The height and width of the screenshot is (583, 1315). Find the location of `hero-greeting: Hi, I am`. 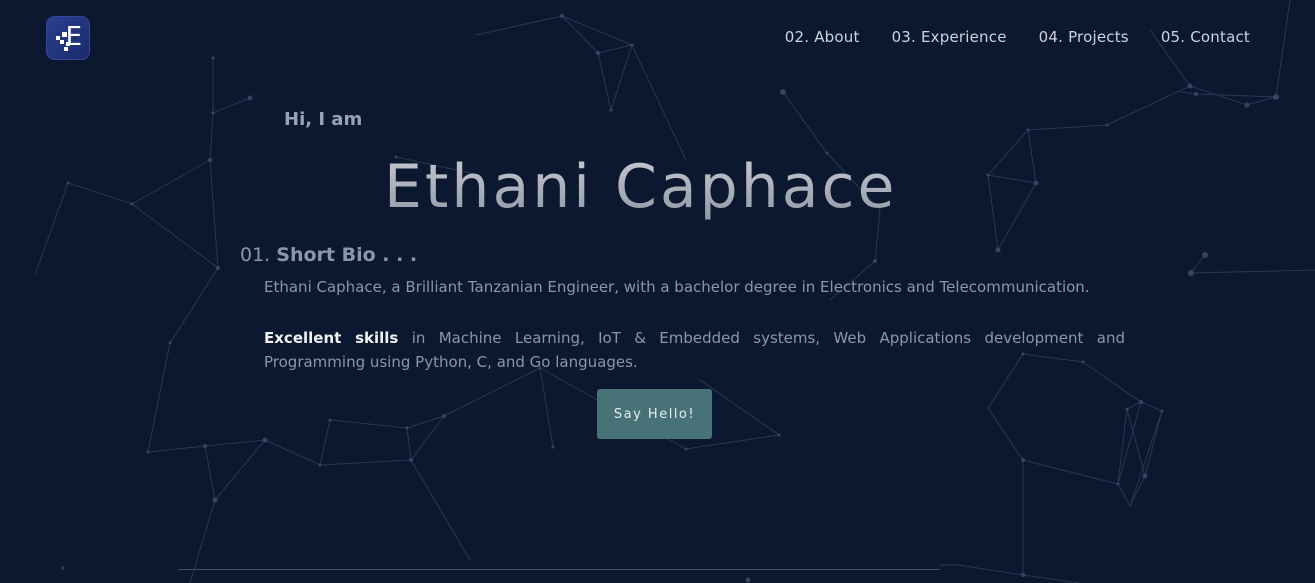

hero-greeting: Hi, I am is located at coordinates (323, 119).